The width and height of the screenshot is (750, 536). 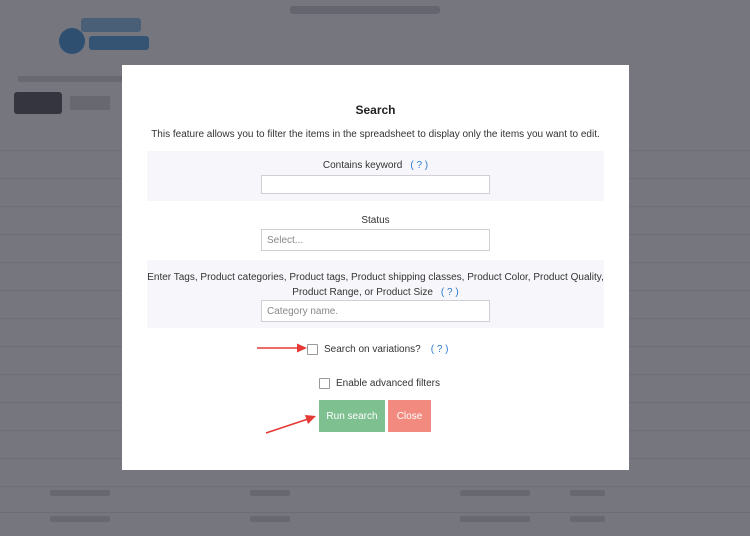 What do you see at coordinates (375, 220) in the screenshot?
I see `status-label: Status` at bounding box center [375, 220].